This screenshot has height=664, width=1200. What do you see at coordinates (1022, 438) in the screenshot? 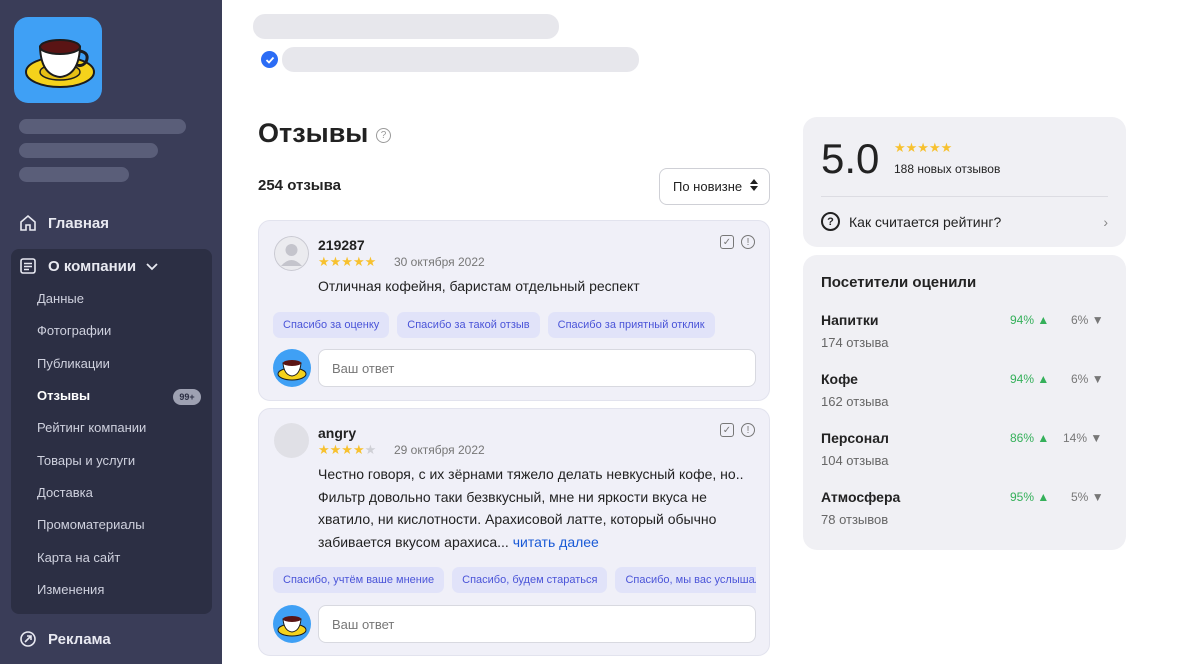
I see `positive-value: 86%` at bounding box center [1022, 438].